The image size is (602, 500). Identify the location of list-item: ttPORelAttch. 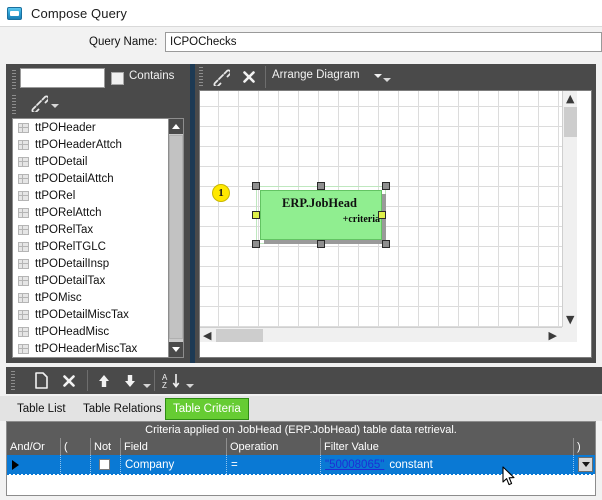
(91, 212).